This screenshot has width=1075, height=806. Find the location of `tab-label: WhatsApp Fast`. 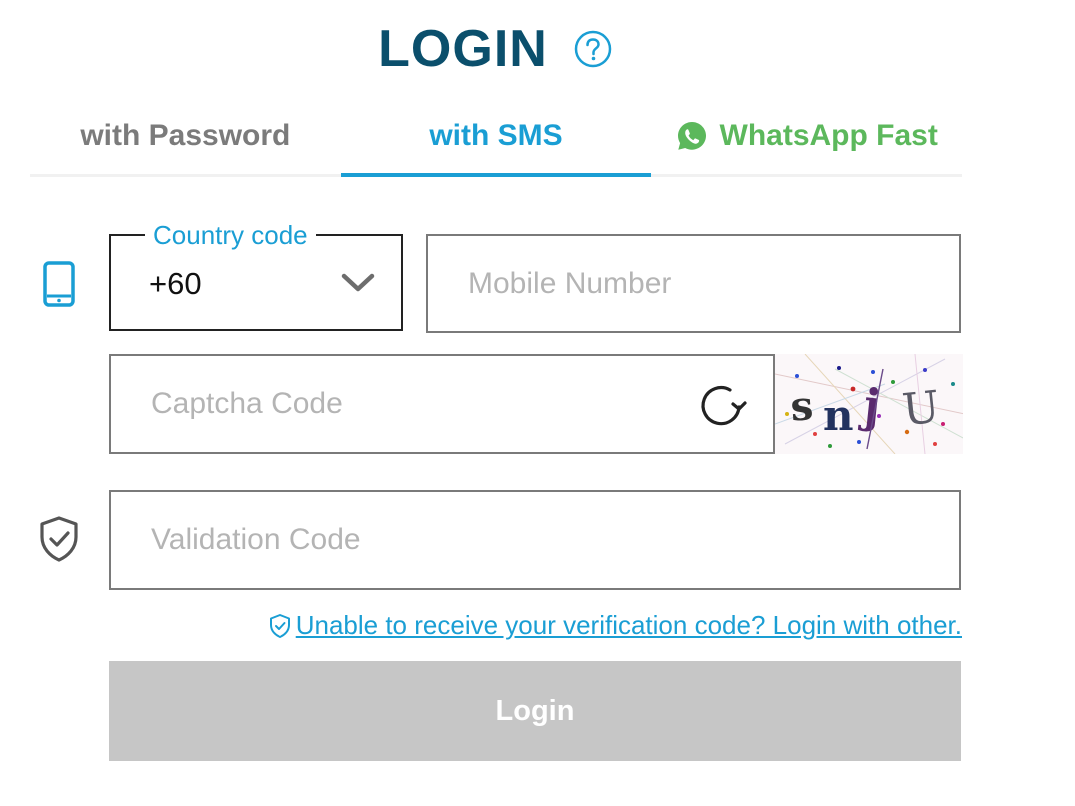

tab-label: WhatsApp Fast is located at coordinates (828, 135).